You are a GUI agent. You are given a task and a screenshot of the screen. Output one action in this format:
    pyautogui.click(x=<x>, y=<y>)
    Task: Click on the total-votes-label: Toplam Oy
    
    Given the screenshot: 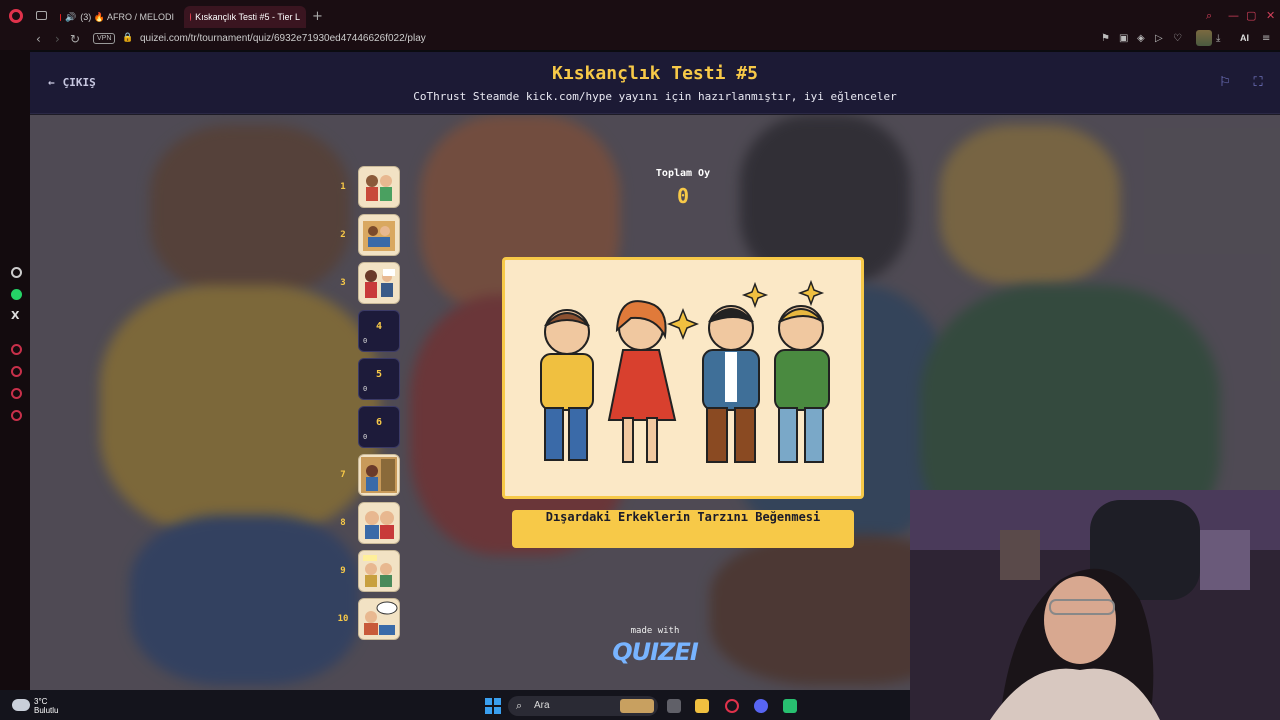 What is the action you would take?
    pyautogui.click(x=683, y=173)
    